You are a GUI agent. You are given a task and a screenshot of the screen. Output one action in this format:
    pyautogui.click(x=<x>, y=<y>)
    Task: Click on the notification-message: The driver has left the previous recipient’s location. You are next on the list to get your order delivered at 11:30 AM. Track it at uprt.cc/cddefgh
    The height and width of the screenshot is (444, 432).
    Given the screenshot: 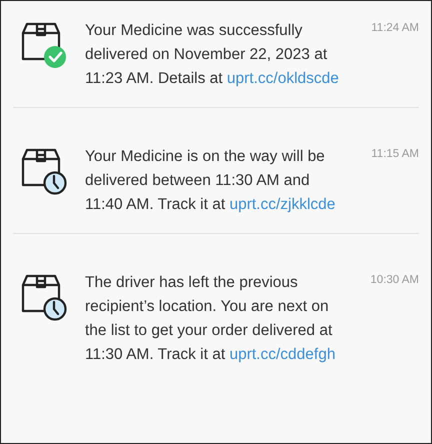 What is the action you would take?
    pyautogui.click(x=210, y=319)
    